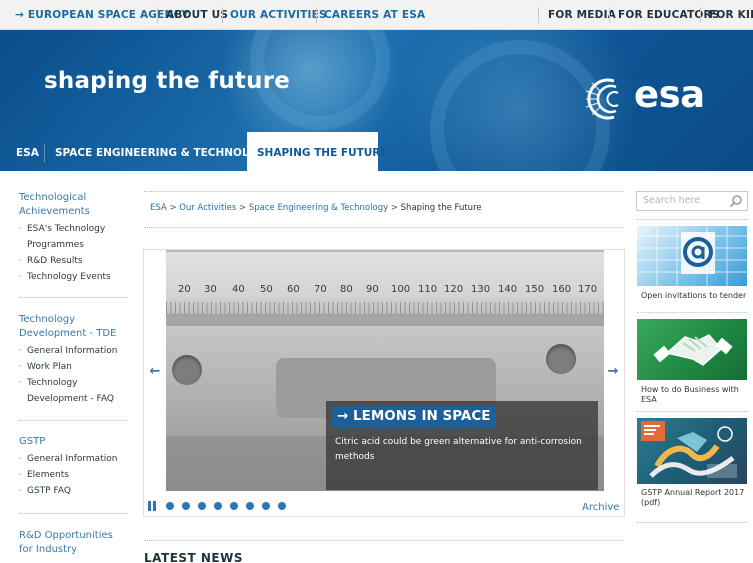 The width and height of the screenshot is (753, 563). What do you see at coordinates (73, 491) in the screenshot?
I see `sidebar-item: GSTP FAQ` at bounding box center [73, 491].